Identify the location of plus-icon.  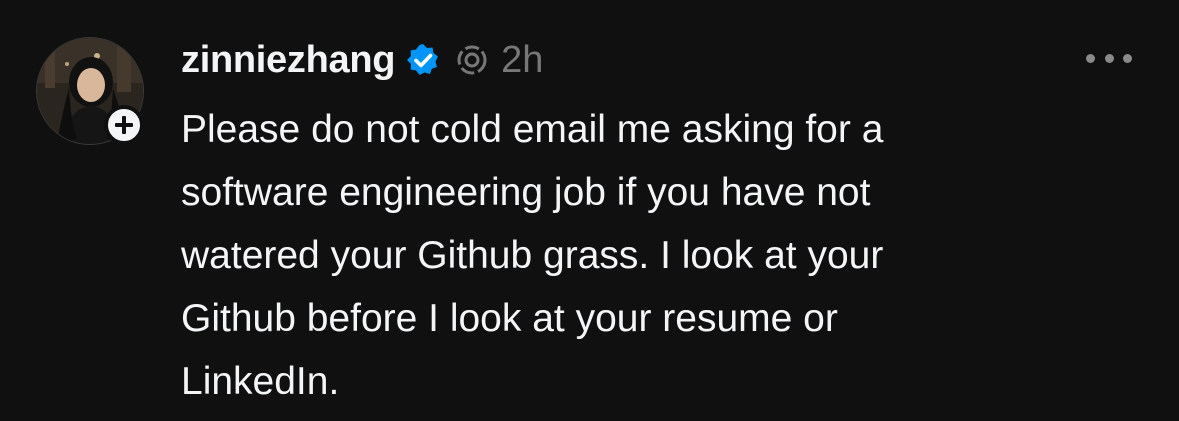
(124, 125).